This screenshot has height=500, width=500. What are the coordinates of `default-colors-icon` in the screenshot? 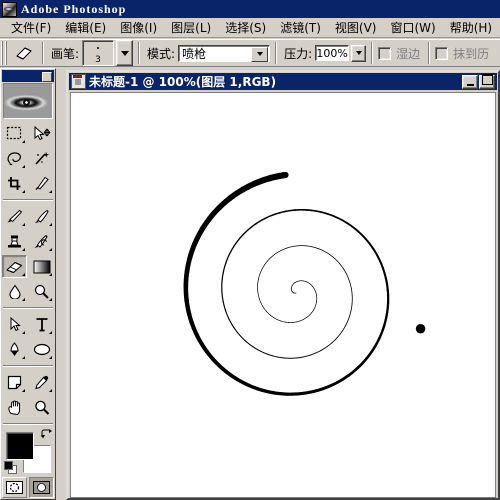 It's located at (10, 467).